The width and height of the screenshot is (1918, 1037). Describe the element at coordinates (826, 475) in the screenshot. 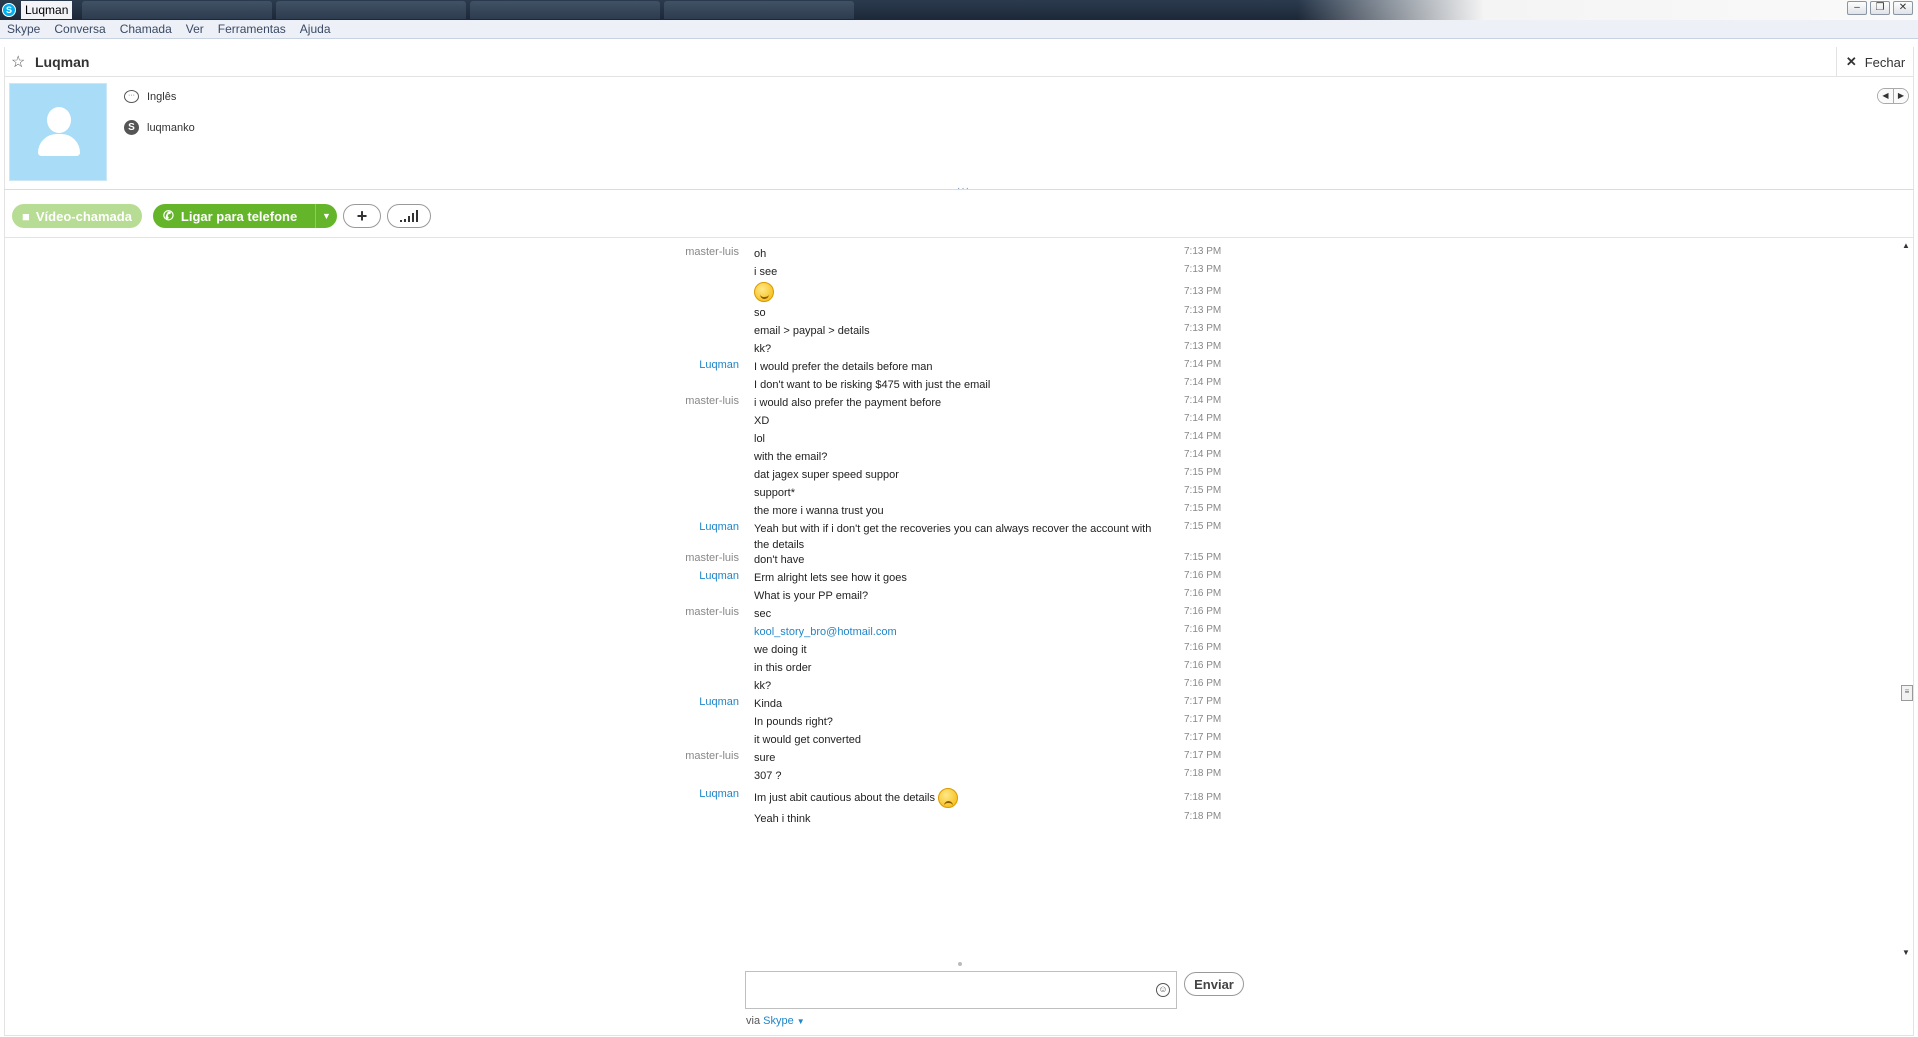

I see `message-text-content: dat jagex super speed suppor` at that location.